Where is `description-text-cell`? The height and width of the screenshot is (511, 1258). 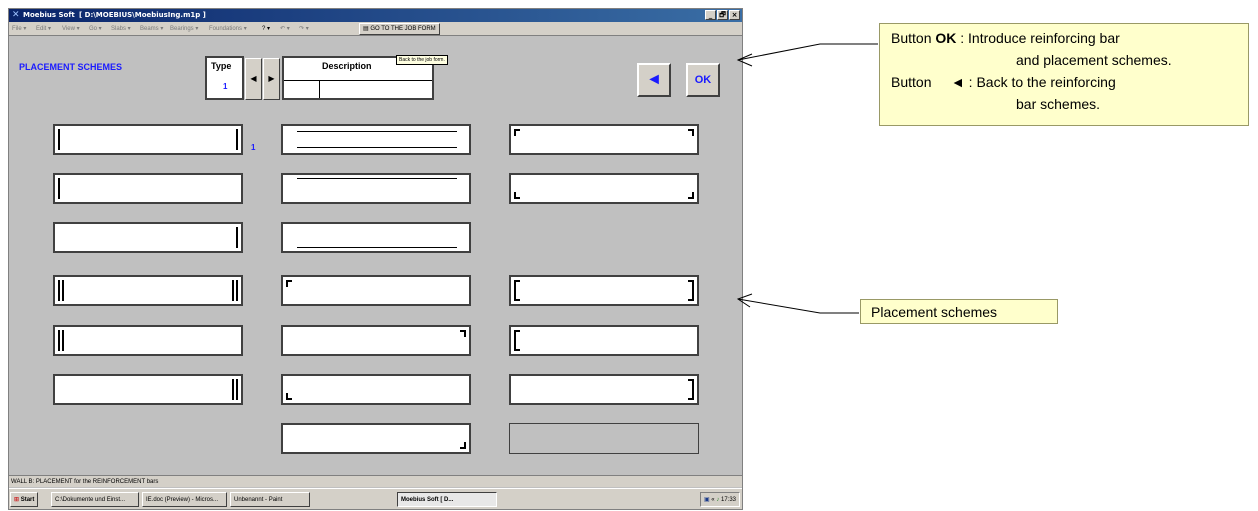 description-text-cell is located at coordinates (376, 89).